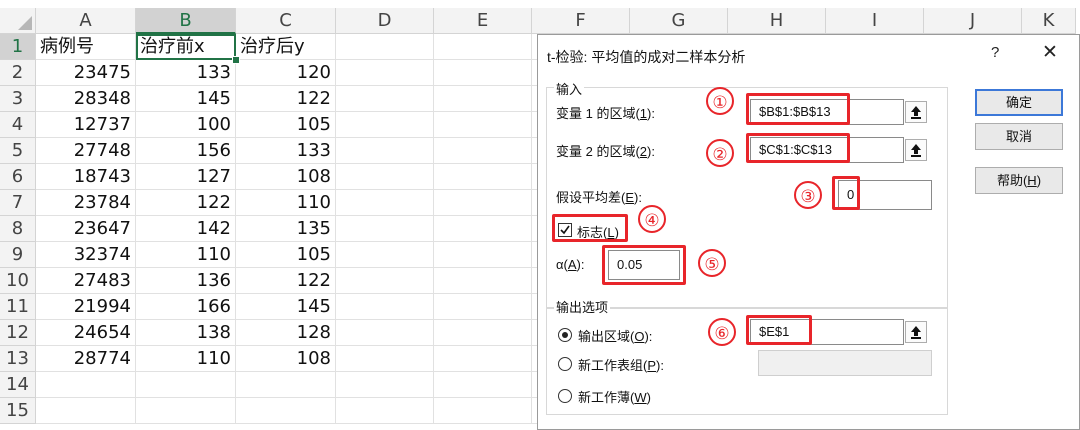 This screenshot has width=1080, height=430. What do you see at coordinates (86, 281) in the screenshot?
I see `cell-a10: 27483` at bounding box center [86, 281].